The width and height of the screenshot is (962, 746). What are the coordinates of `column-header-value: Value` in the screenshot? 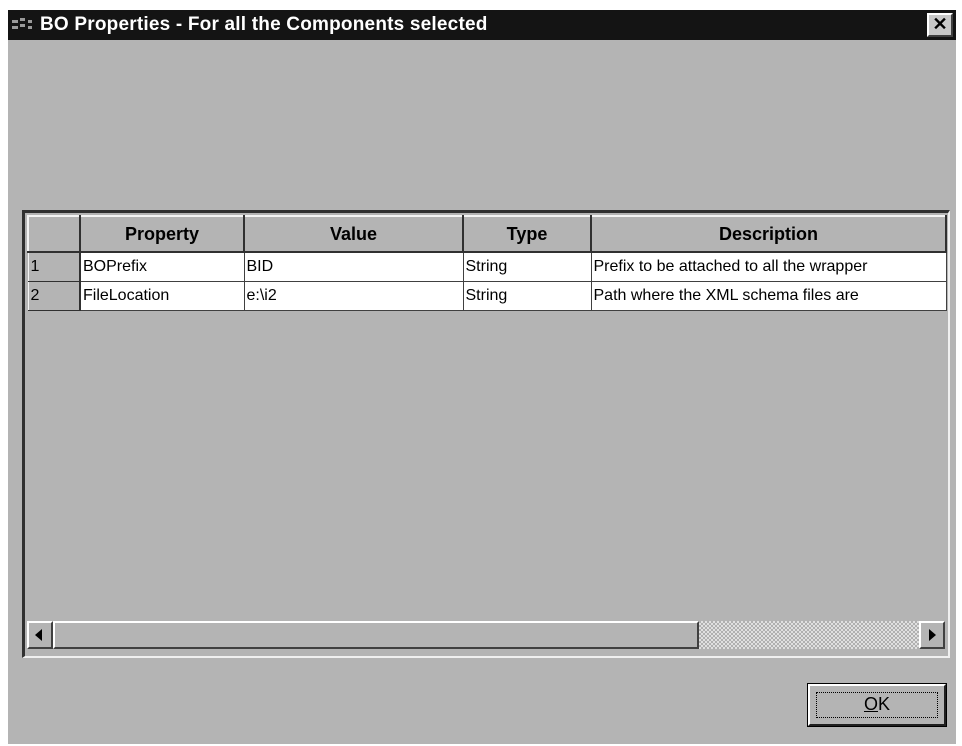 It's located at (353, 234).